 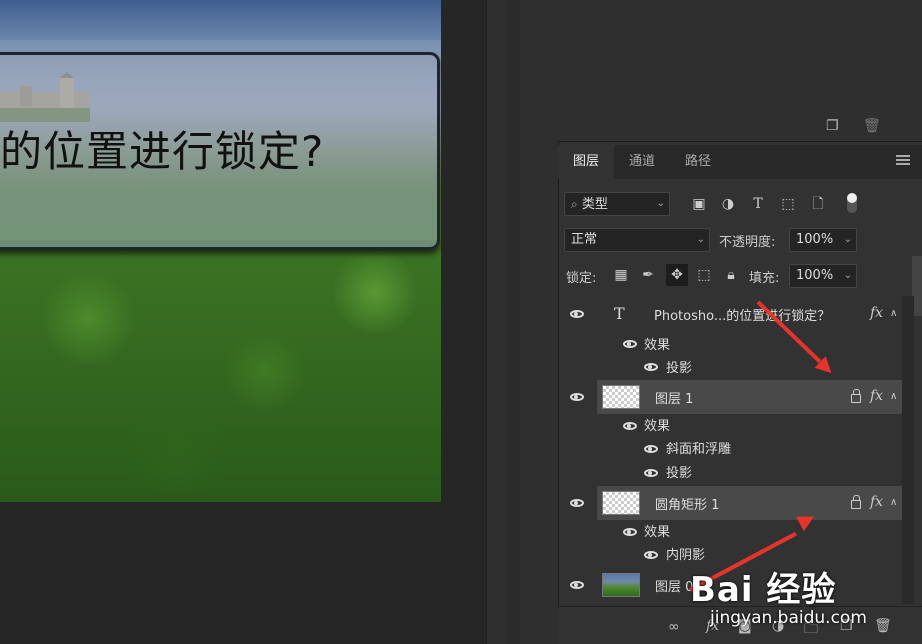 I want to click on pixel-filter-icon: ▣, so click(x=699, y=204).